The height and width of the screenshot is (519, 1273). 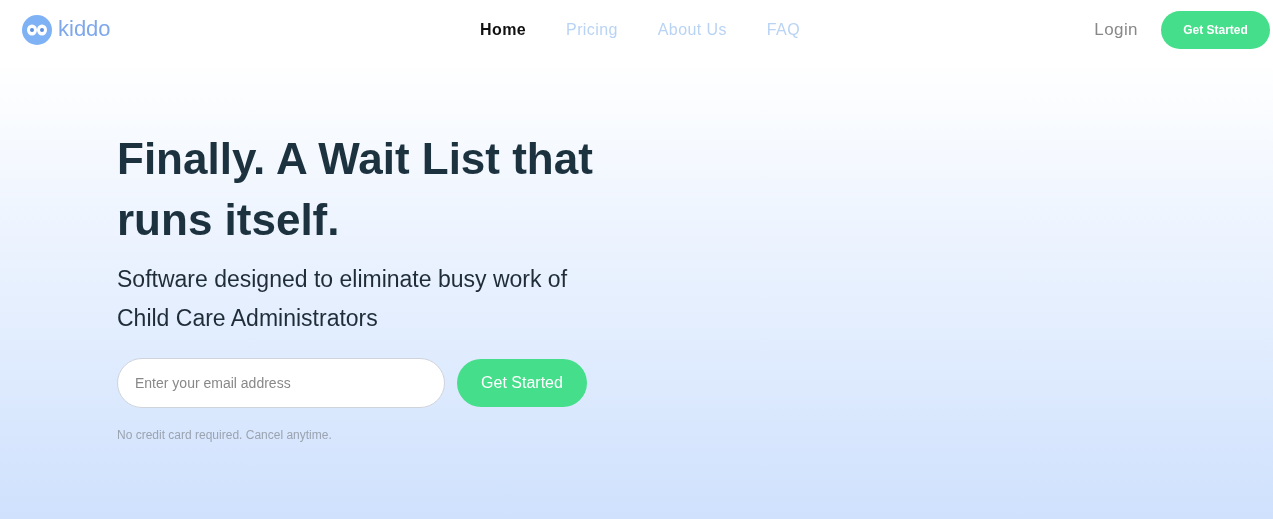 I want to click on login-link: Login, so click(x=1116, y=30).